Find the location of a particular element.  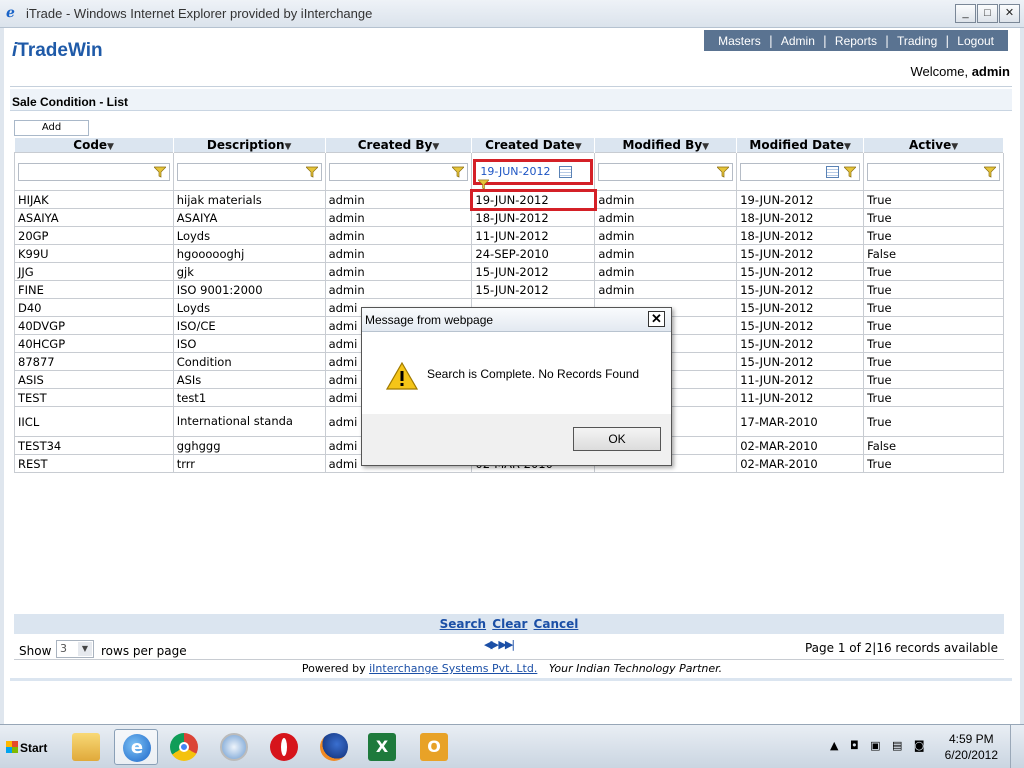

clock: 4:59 PM 6/20/2012 is located at coordinates (971, 747).